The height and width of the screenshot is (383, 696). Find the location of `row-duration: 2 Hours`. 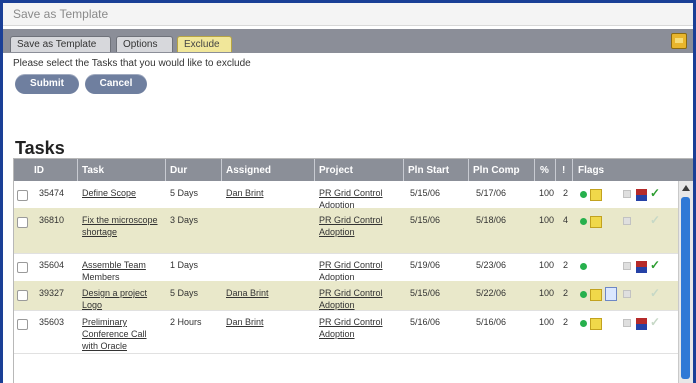

row-duration: 2 Hours is located at coordinates (186, 322).